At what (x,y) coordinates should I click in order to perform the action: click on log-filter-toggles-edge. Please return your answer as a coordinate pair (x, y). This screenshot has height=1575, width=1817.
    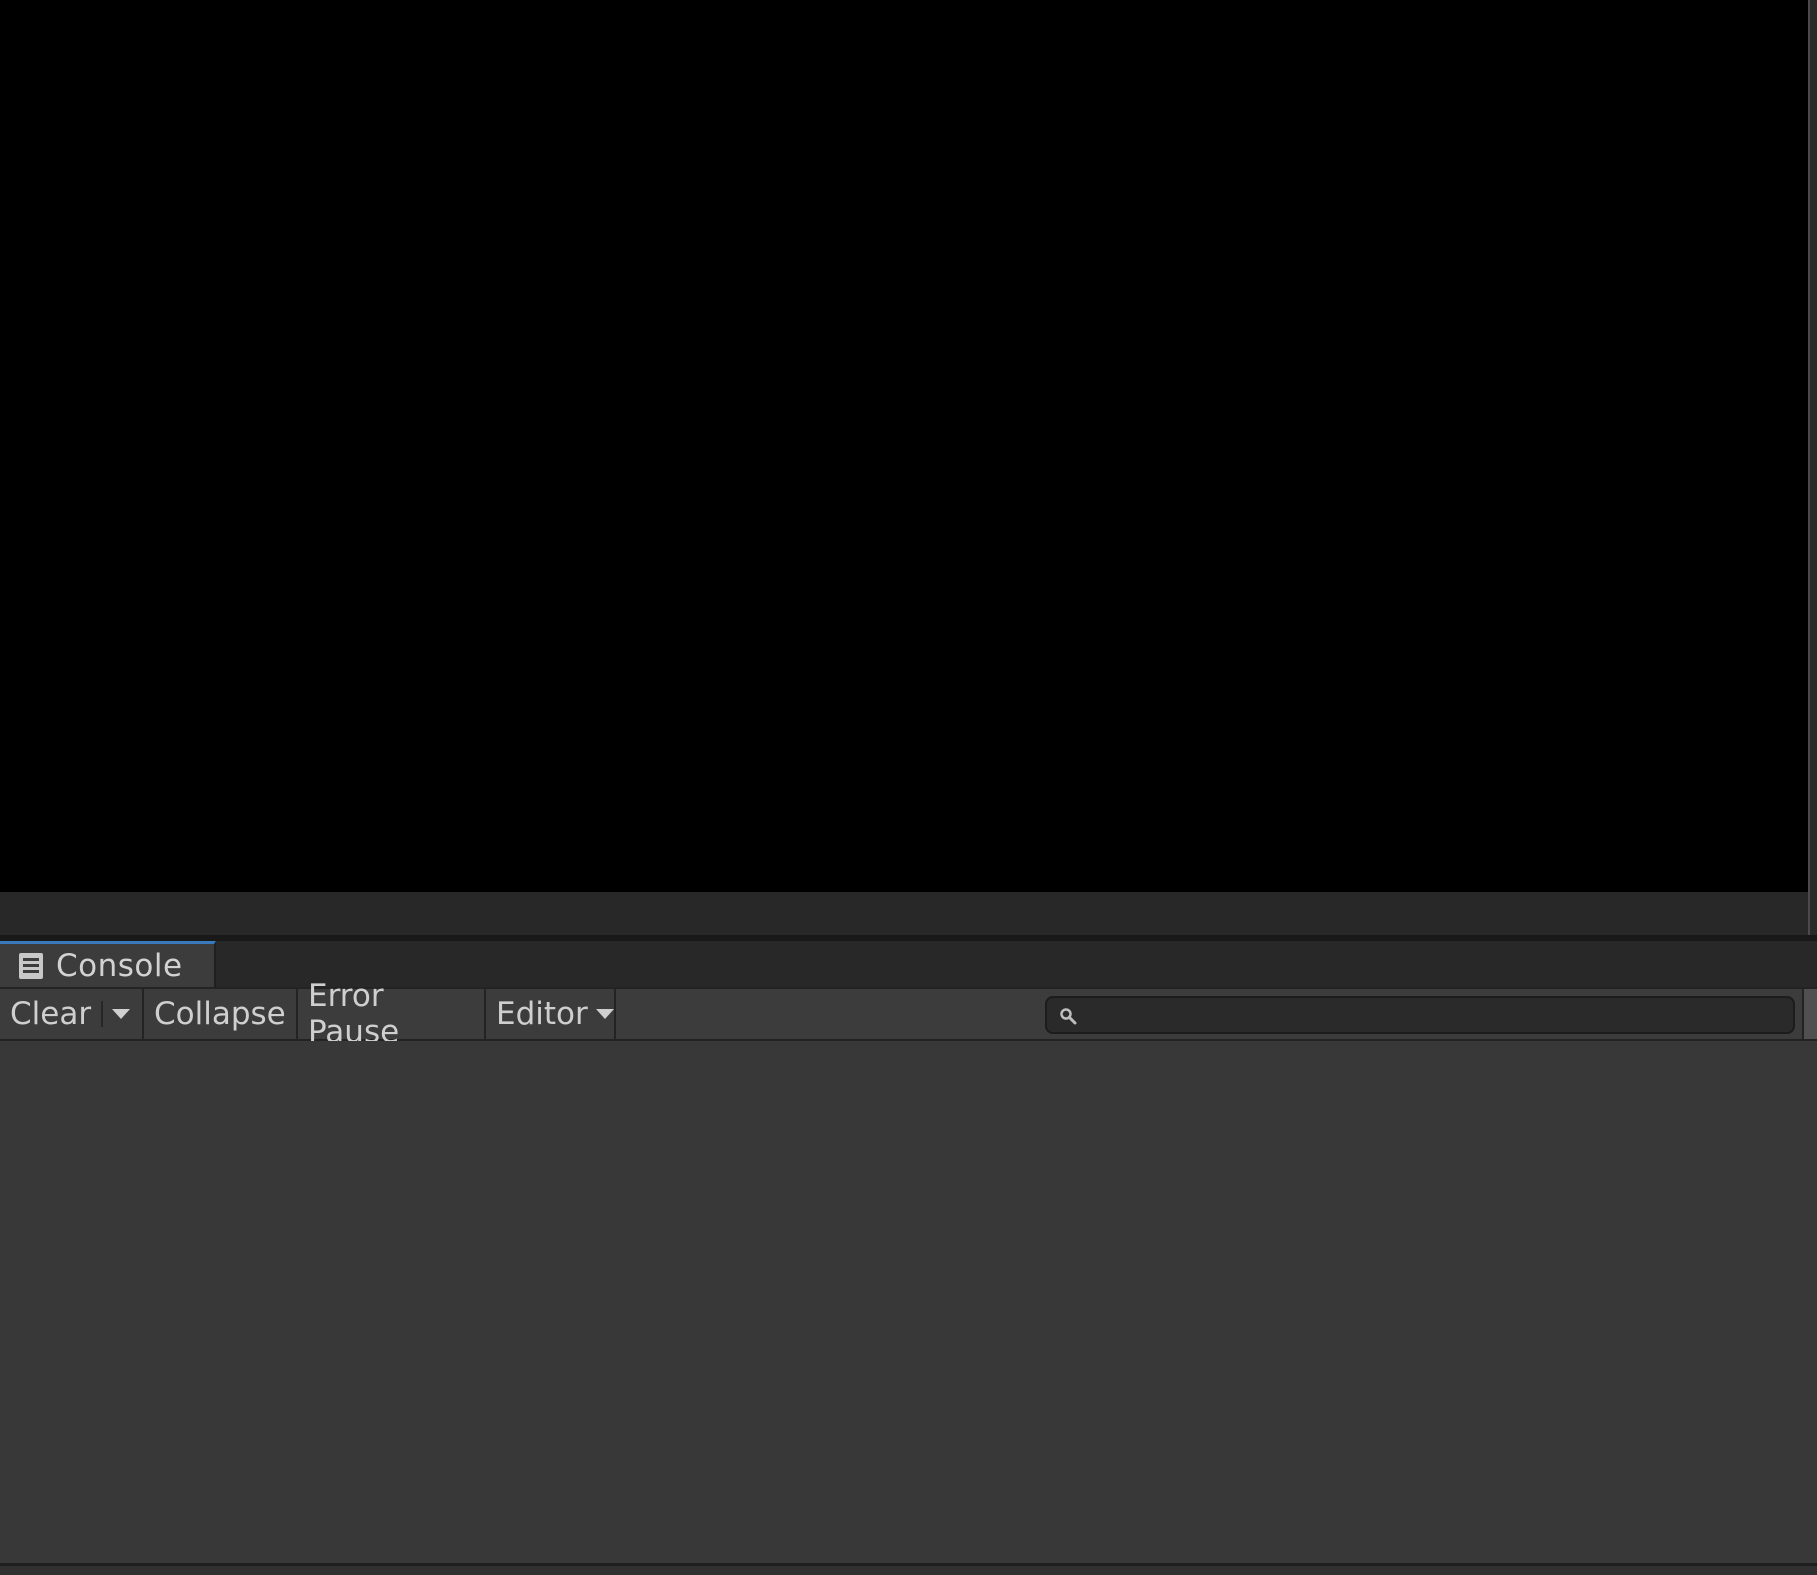
    Looking at the image, I should click on (1809, 1014).